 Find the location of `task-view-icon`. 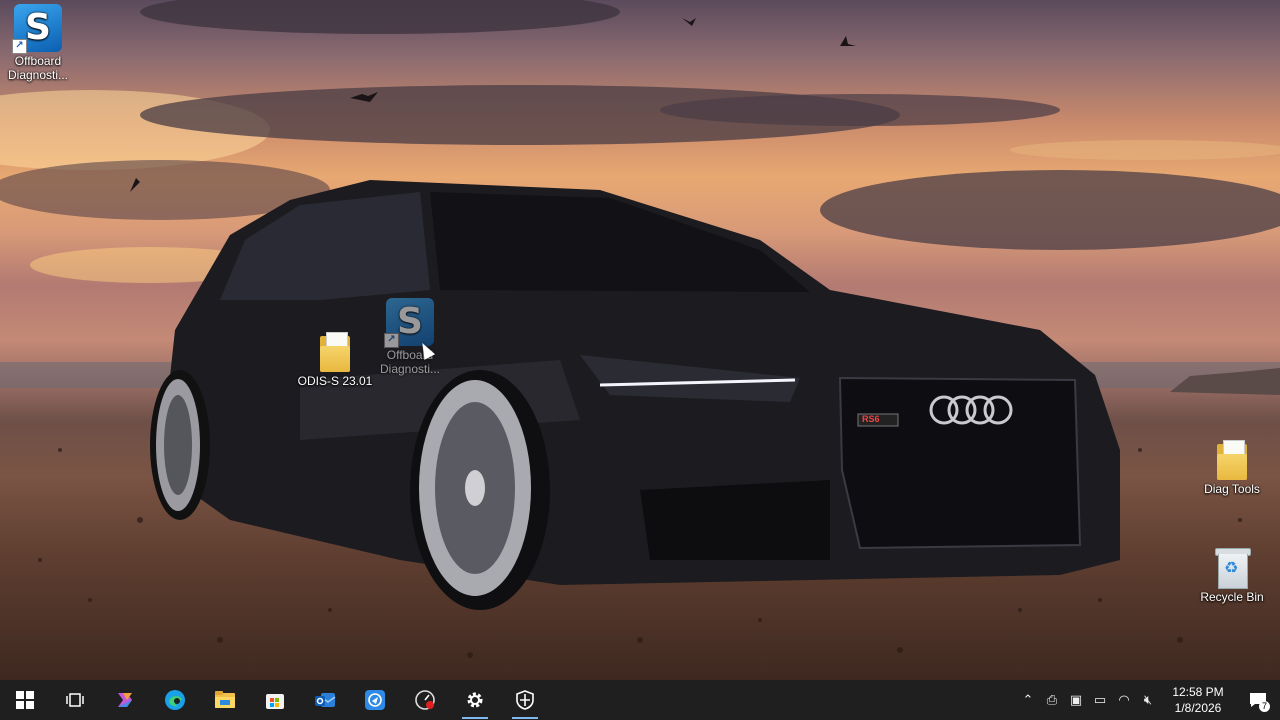

task-view-icon is located at coordinates (75, 700).